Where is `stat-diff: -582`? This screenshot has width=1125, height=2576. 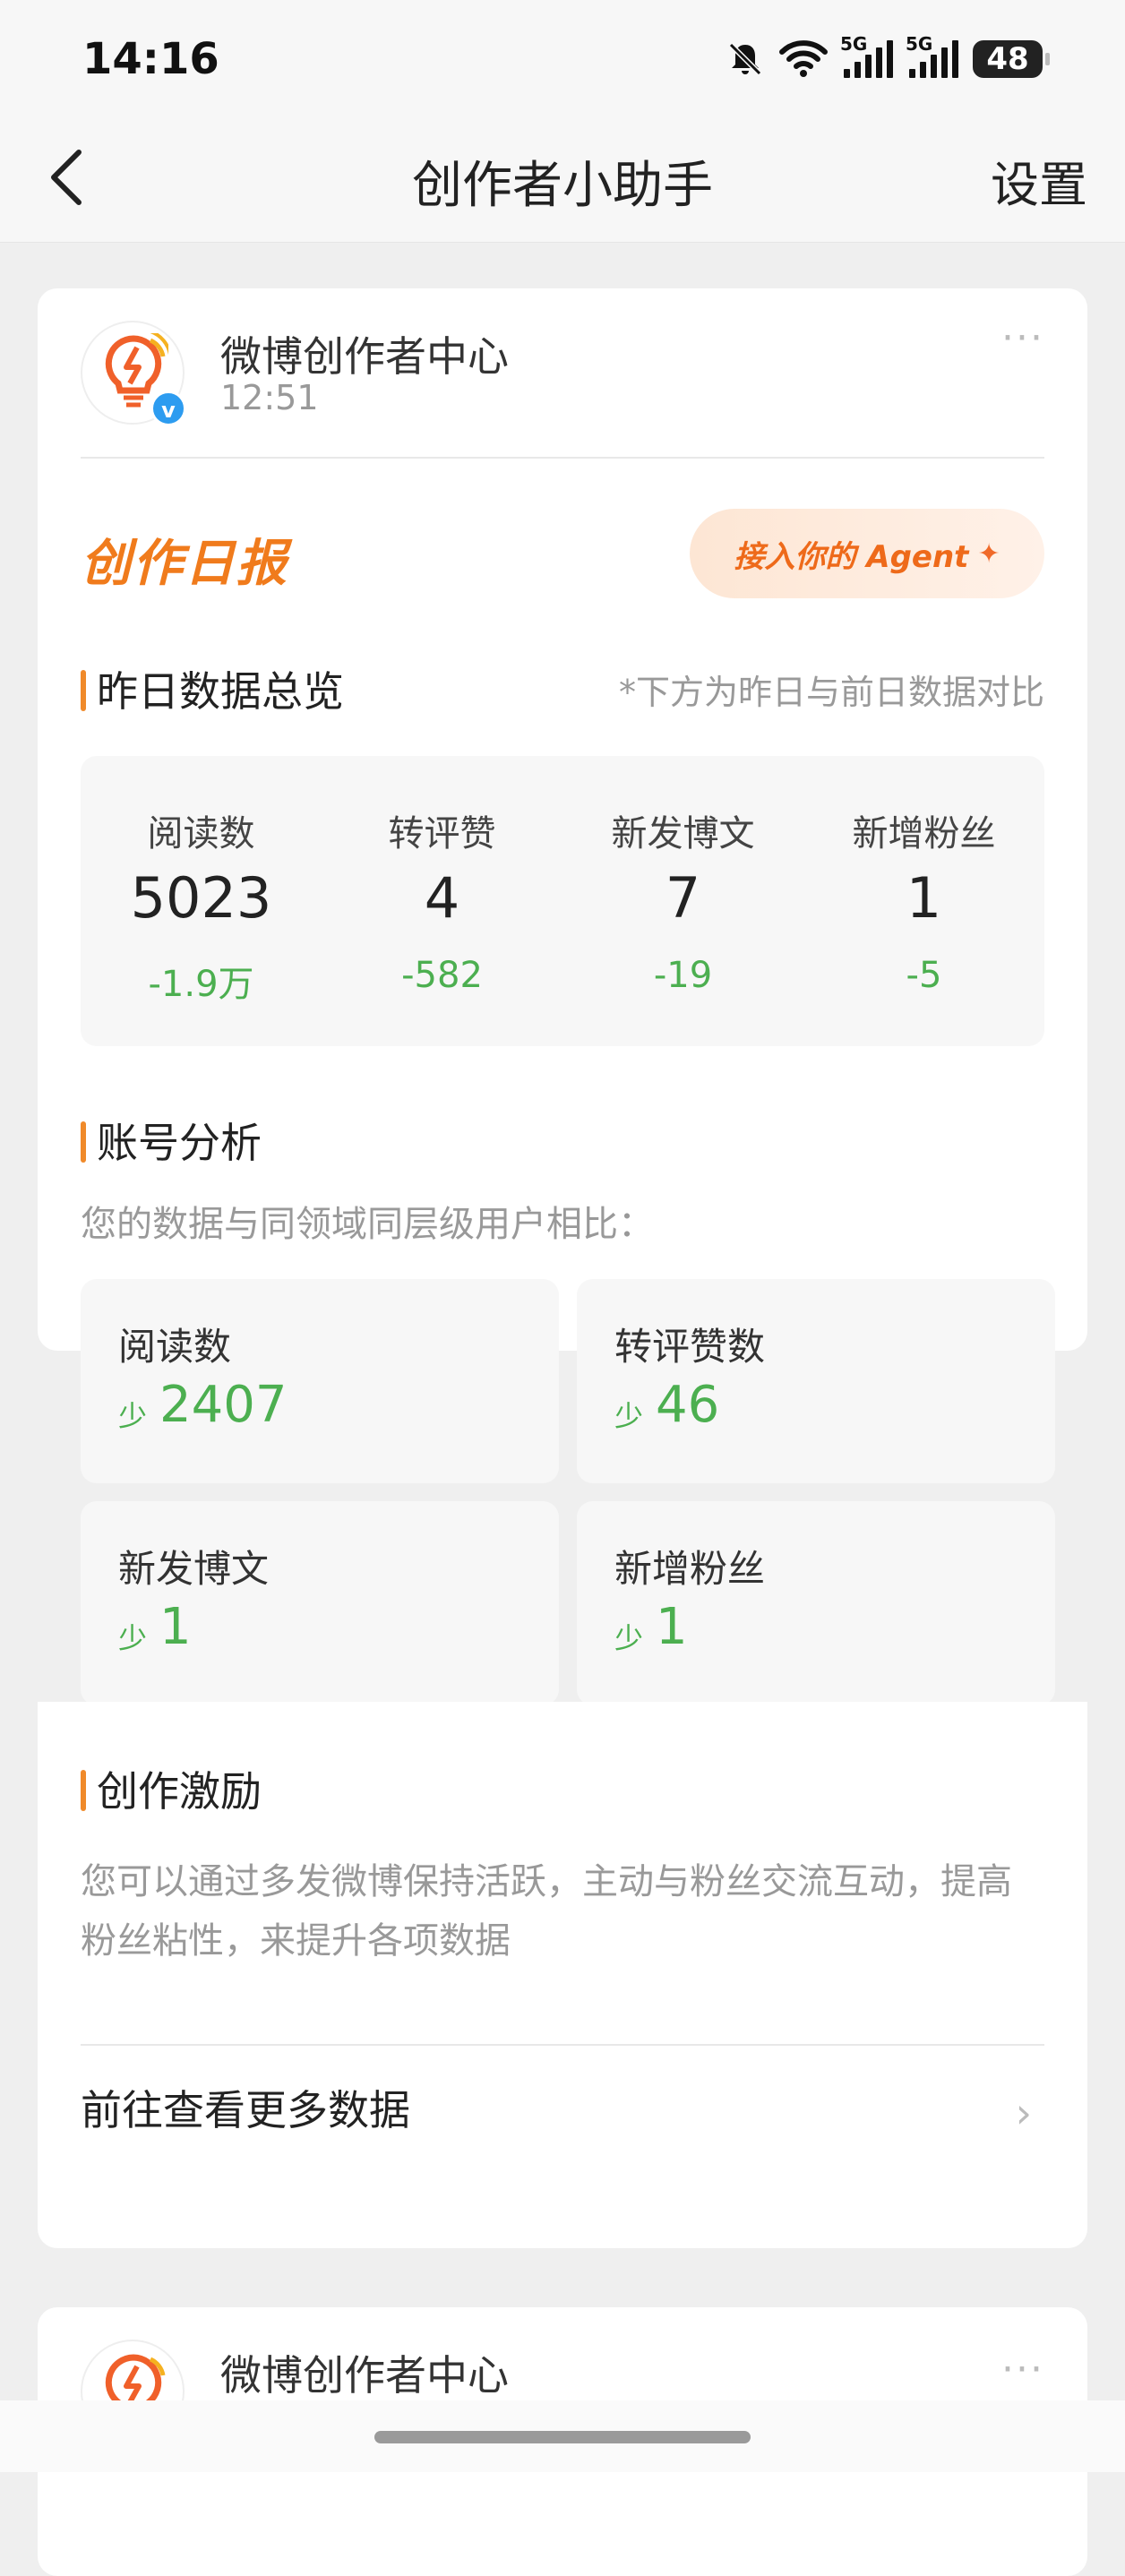 stat-diff: -582 is located at coordinates (442, 975).